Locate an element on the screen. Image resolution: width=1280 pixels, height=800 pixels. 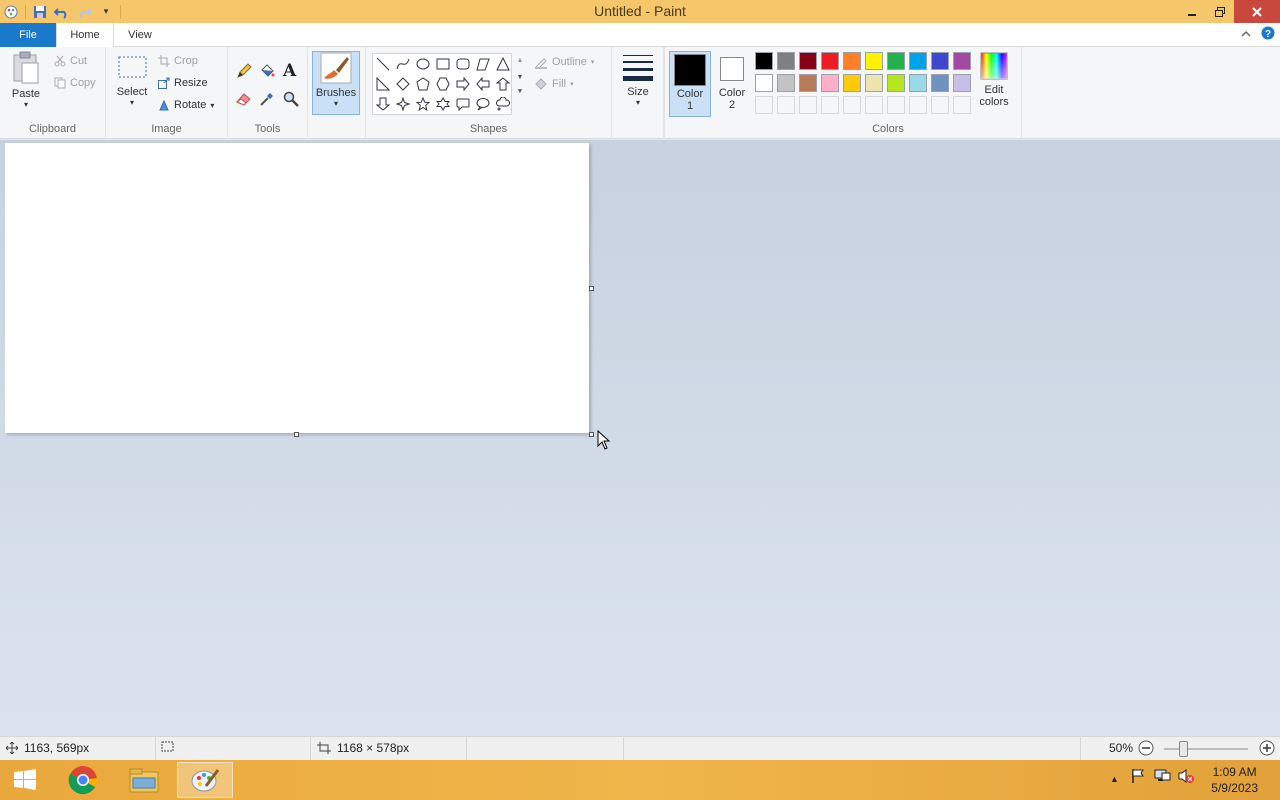
scroll-up-icon: ▲ is located at coordinates (520, 60).